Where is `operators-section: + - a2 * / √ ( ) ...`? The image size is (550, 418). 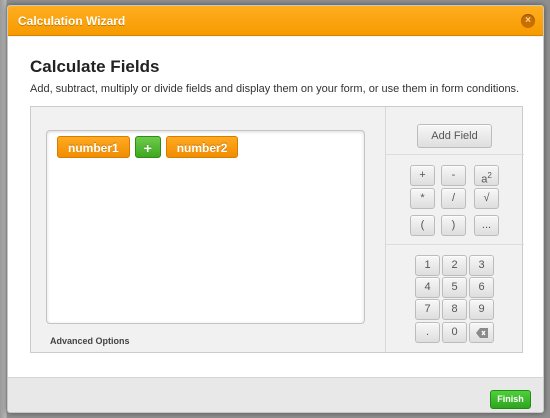 operators-section: + - a2 * / √ ( ) ... is located at coordinates (455, 200).